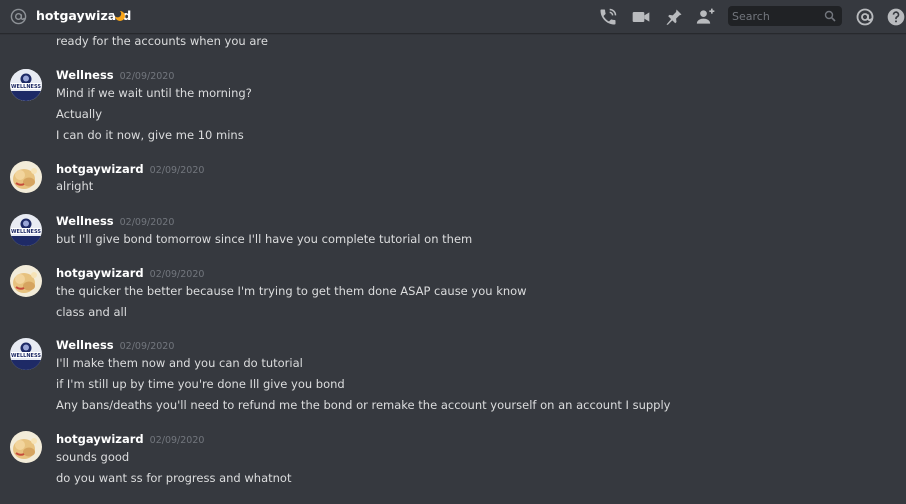 The width and height of the screenshot is (906, 504). I want to click on add-friend-icon, so click(706, 17).